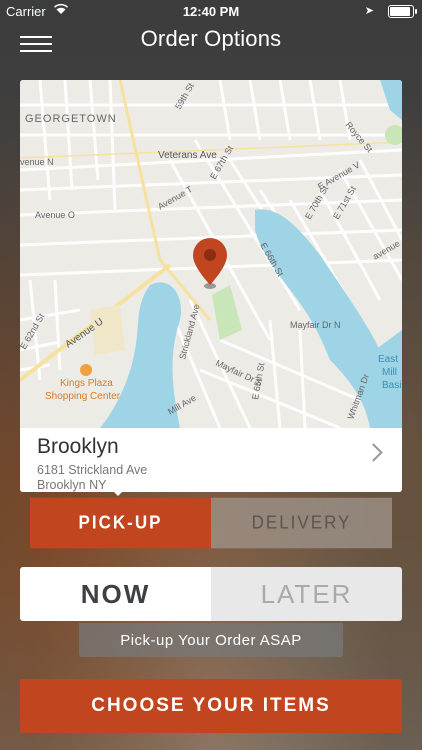  Describe the element at coordinates (402, 11) in the screenshot. I see `battery-icon` at that location.